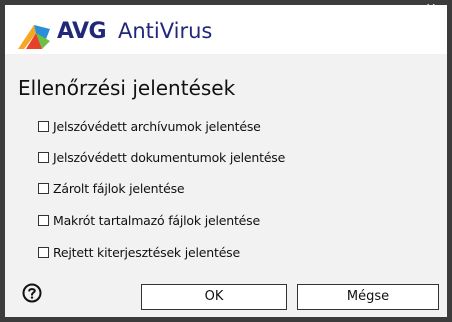 The height and width of the screenshot is (322, 452). Describe the element at coordinates (169, 157) in the screenshot. I see `option-label: Jelszóvédett dokumentumok jelentése` at that location.